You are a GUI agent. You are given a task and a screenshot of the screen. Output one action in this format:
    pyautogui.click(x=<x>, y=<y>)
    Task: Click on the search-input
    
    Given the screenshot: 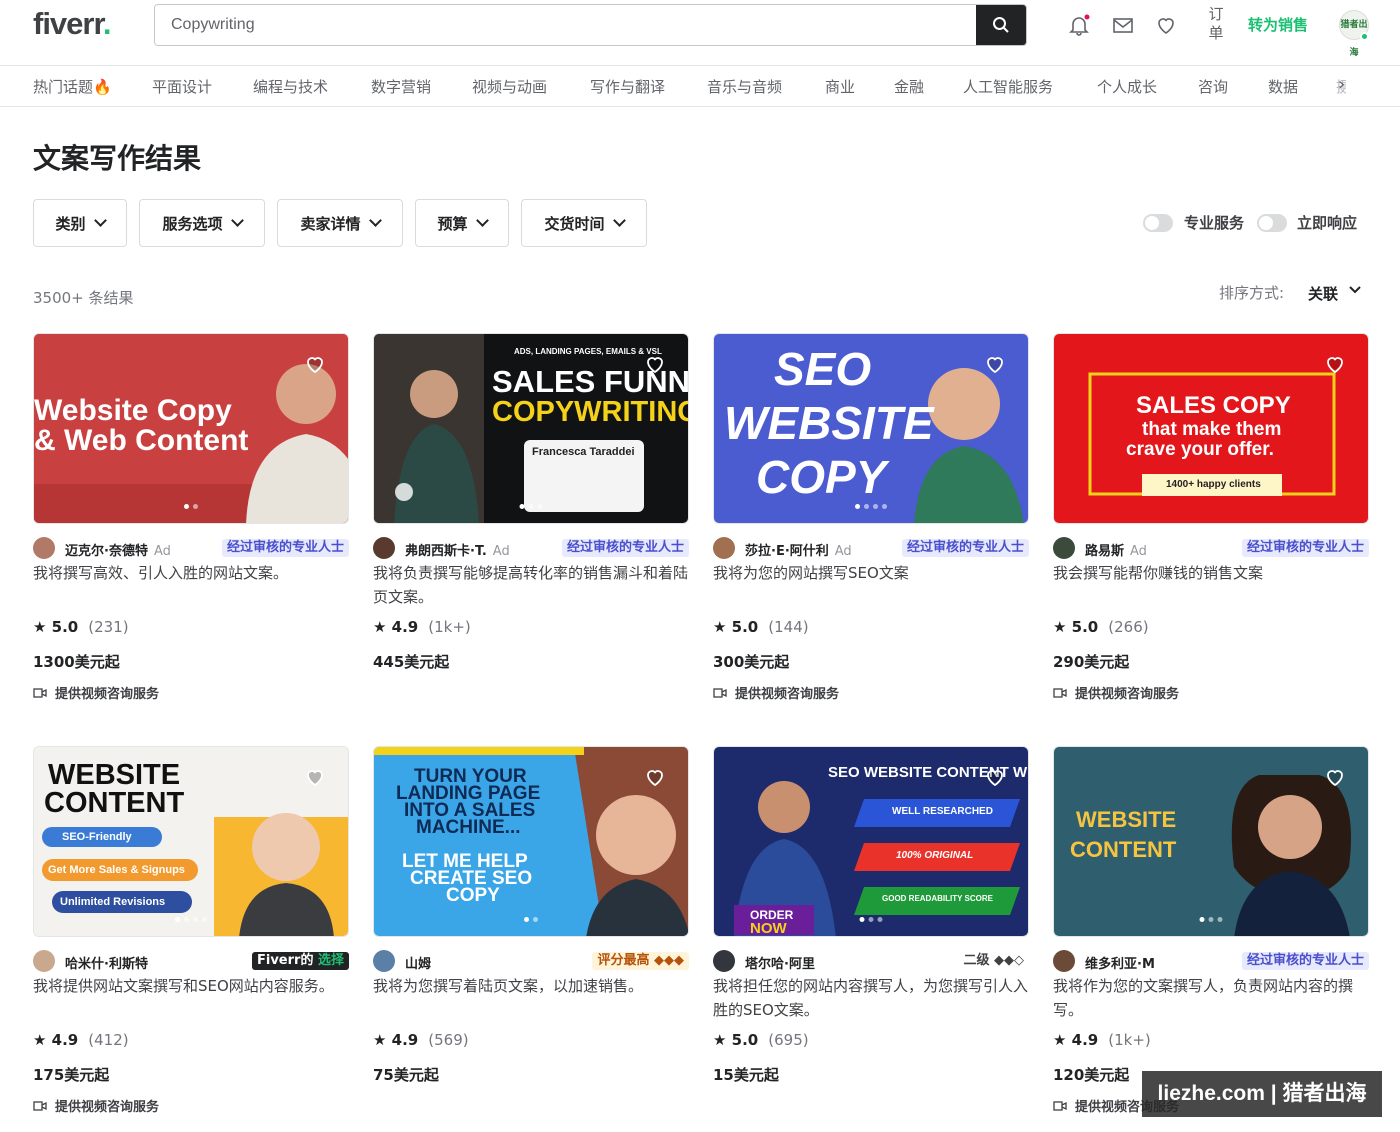 What is the action you would take?
    pyautogui.click(x=566, y=25)
    